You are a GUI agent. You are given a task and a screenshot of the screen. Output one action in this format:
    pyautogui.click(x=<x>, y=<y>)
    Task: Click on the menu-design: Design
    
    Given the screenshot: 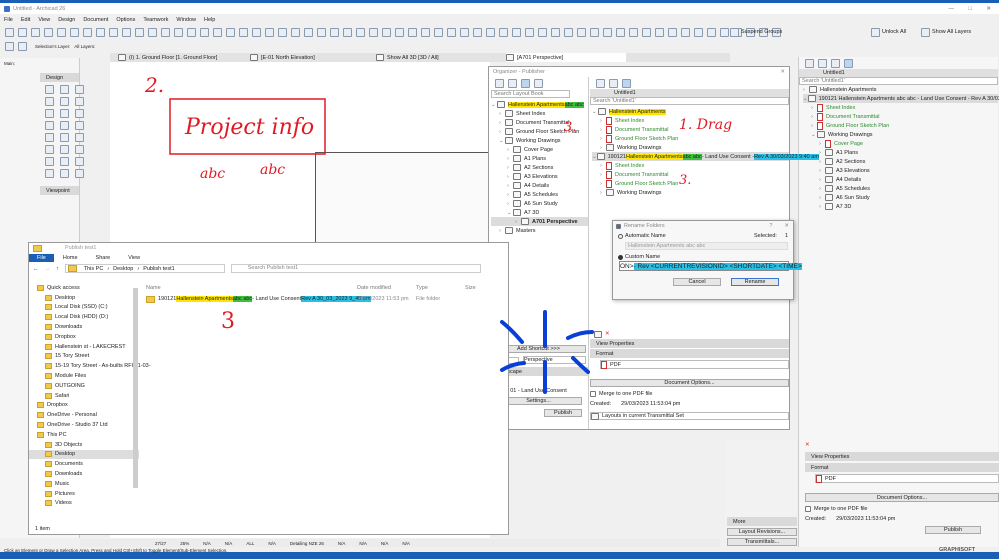 What is the action you would take?
    pyautogui.click(x=66, y=20)
    